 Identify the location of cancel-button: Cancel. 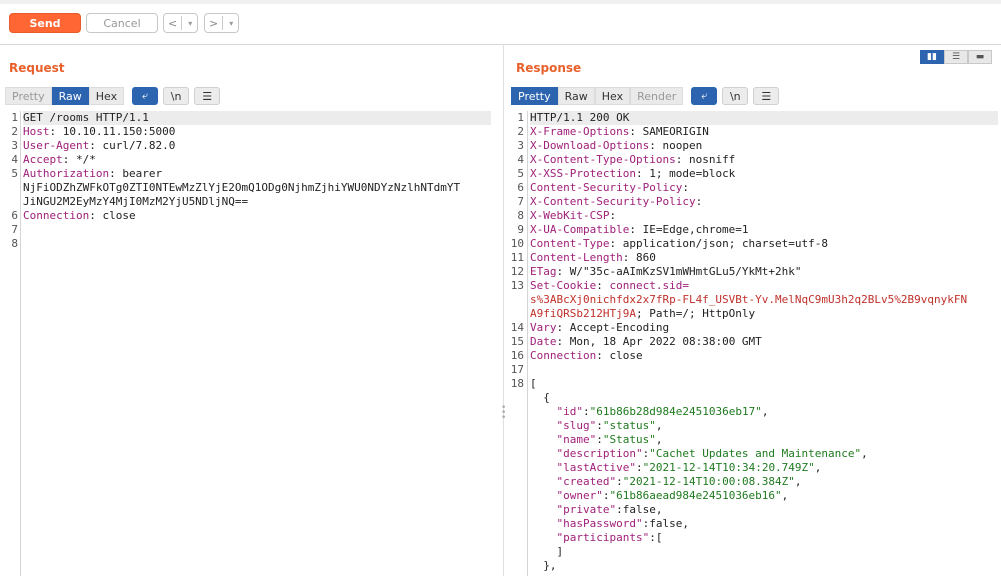
(122, 23).